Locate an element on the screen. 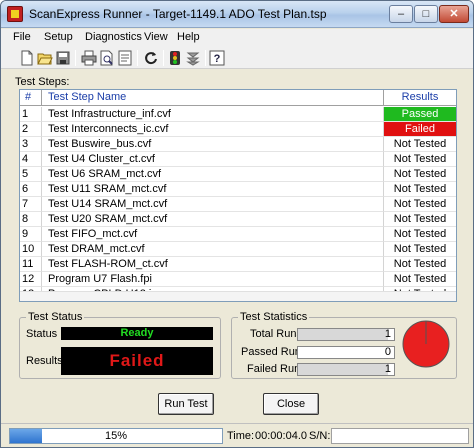  row-number: 3 is located at coordinates (31, 144).